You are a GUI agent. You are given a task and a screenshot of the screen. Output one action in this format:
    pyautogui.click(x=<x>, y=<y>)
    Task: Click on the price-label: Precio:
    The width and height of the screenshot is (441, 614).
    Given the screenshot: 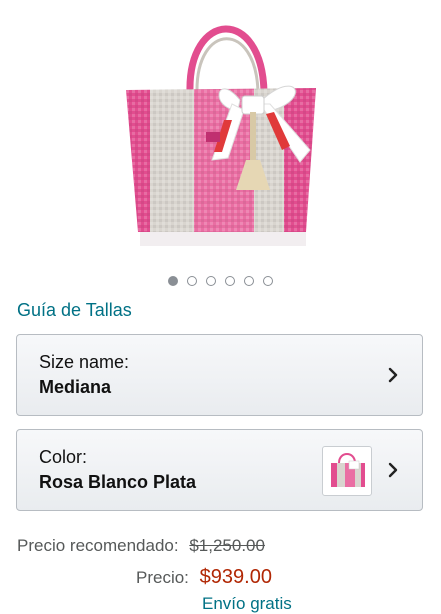 What is the action you would take?
    pyautogui.click(x=162, y=577)
    